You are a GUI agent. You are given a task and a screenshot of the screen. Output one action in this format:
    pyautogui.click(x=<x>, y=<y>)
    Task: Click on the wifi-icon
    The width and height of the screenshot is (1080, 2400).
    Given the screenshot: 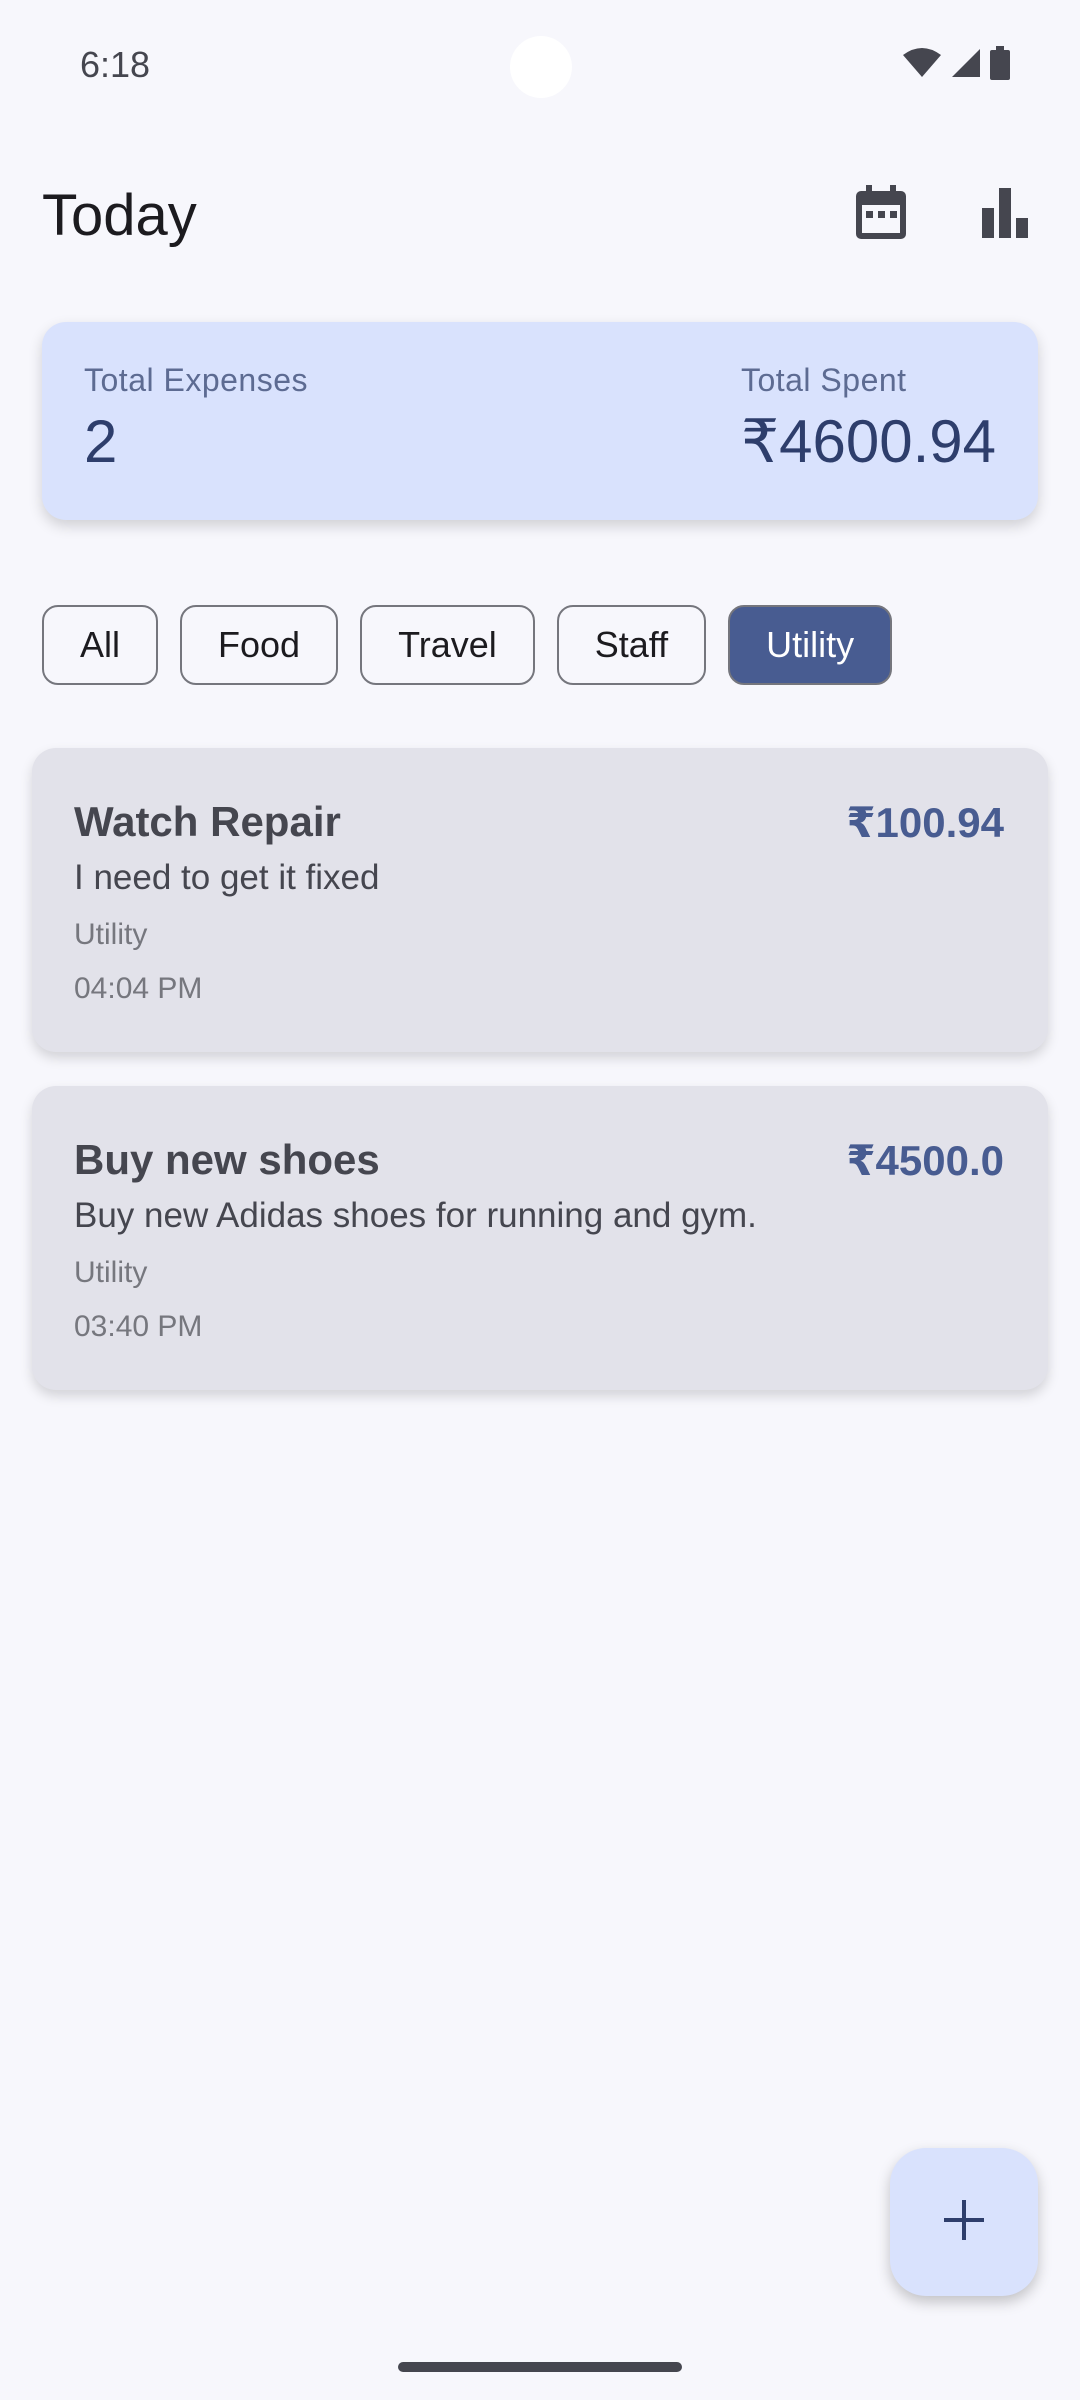 What is the action you would take?
    pyautogui.click(x=922, y=63)
    